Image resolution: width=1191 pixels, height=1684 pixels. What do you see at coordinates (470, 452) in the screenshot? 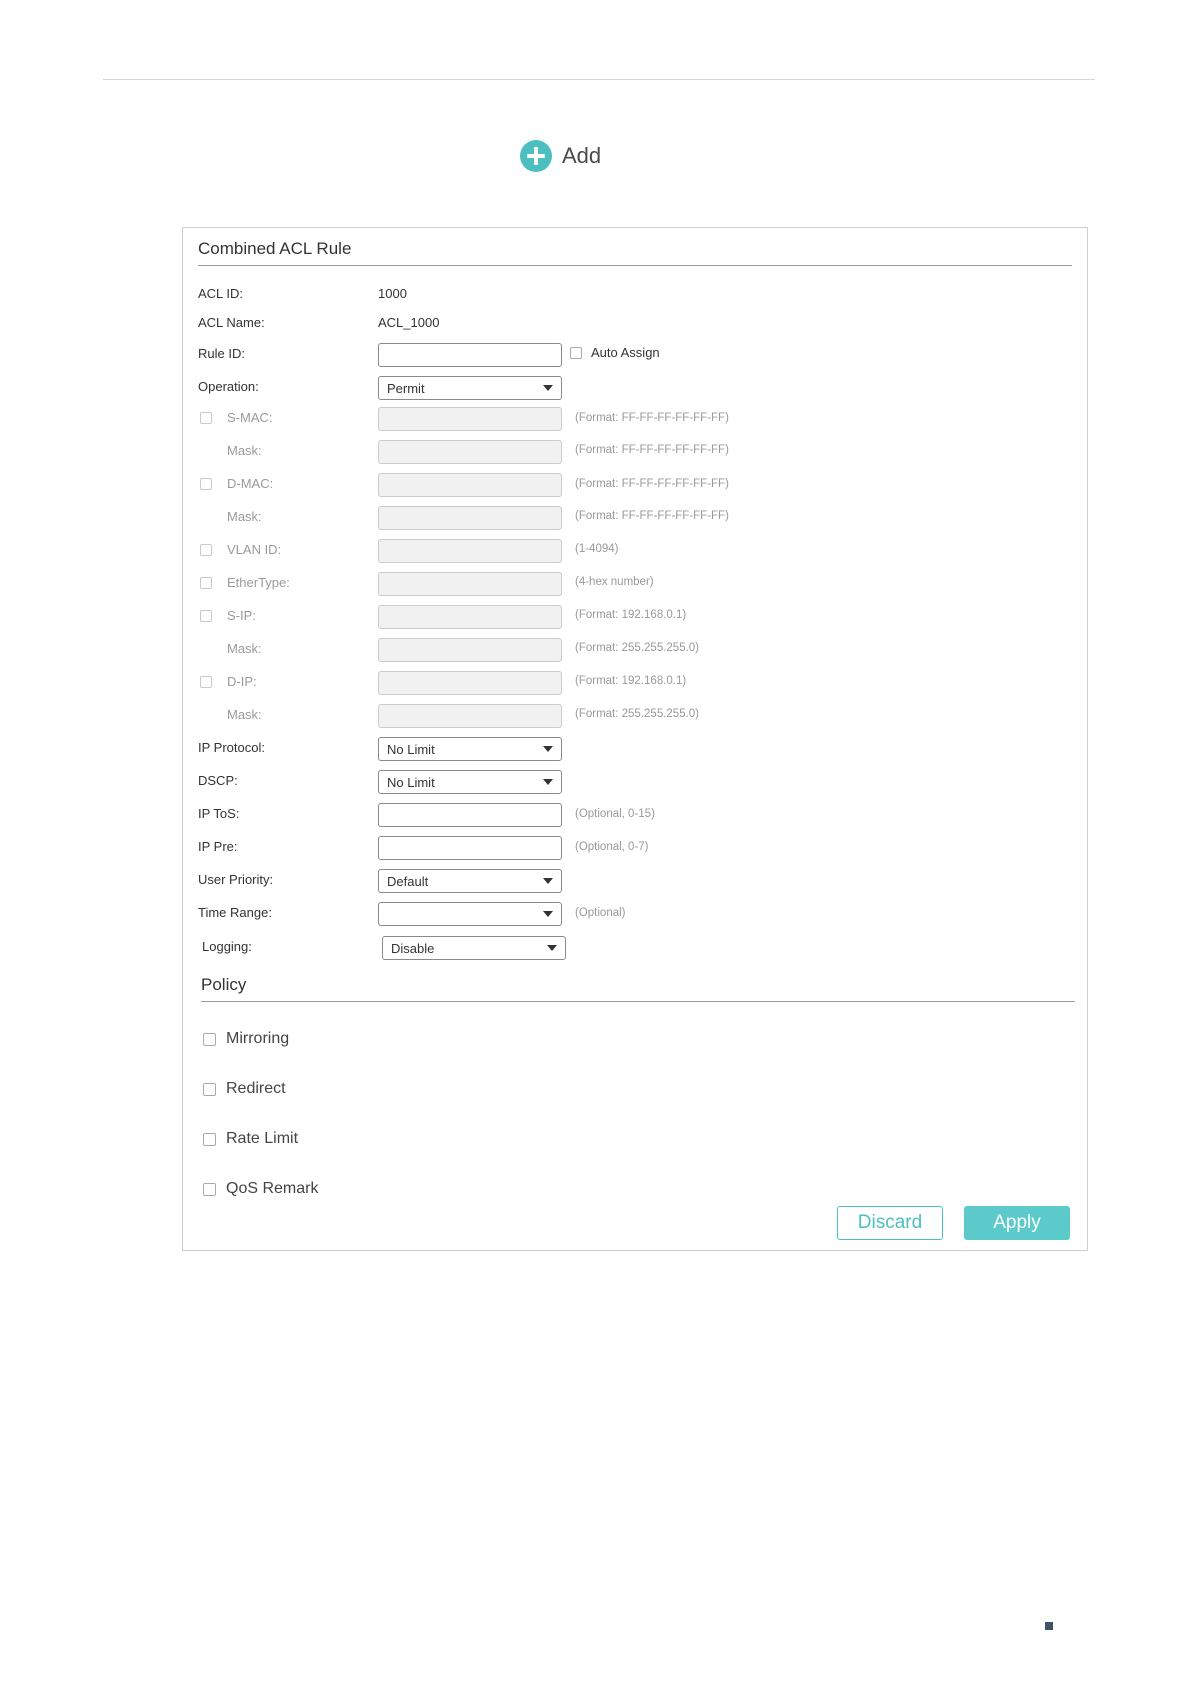
I see `s-mac-mask-input` at bounding box center [470, 452].